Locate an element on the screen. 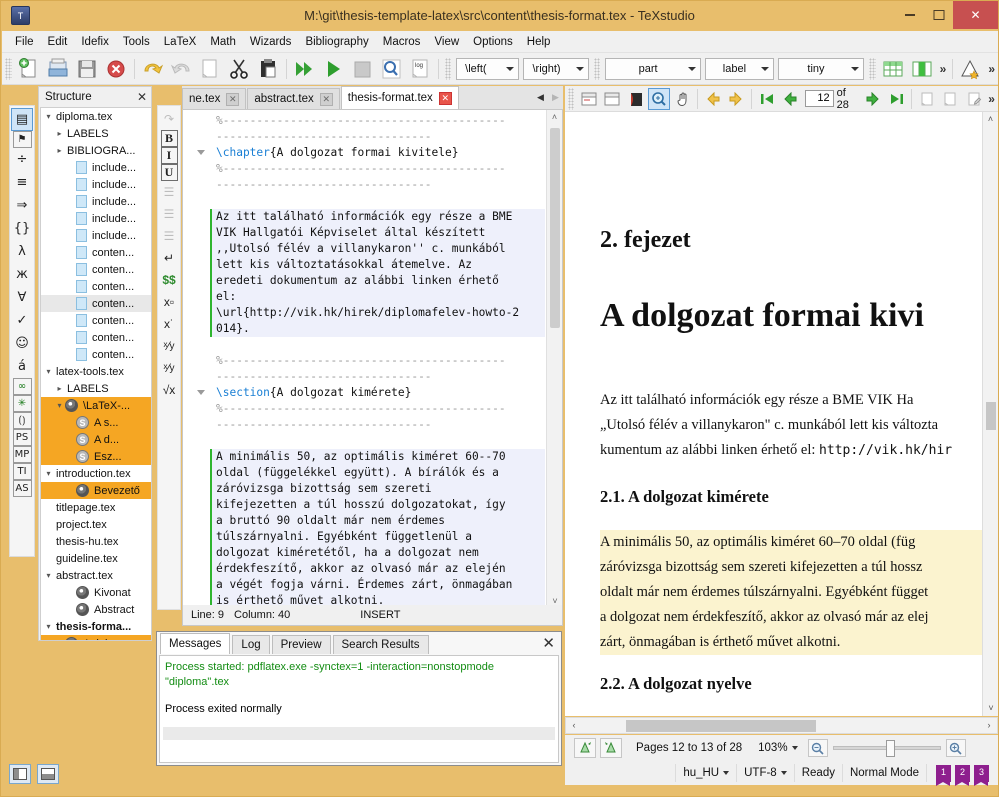 This screenshot has height=797, width=999. editor-line: lett kis változtatásokkal átemelve. Az is located at coordinates (377, 265).